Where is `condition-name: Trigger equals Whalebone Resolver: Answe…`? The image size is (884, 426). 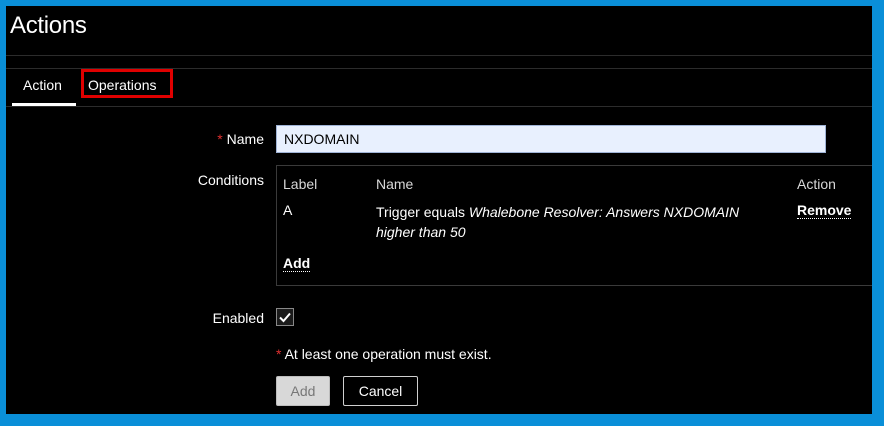 condition-name: Trigger equals Whalebone Resolver: Answe… is located at coordinates (558, 222).